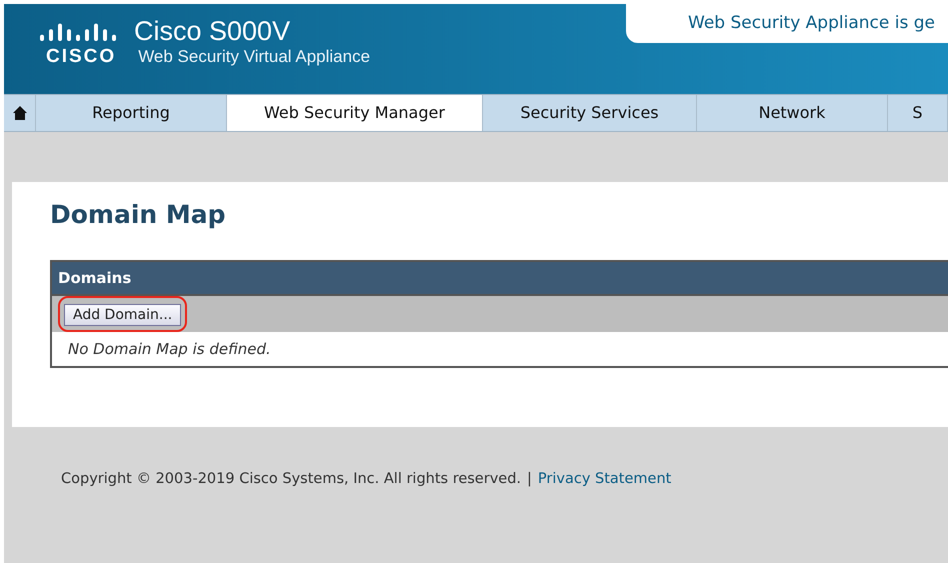  Describe the element at coordinates (500, 279) in the screenshot. I see `table-header: Domains` at that location.